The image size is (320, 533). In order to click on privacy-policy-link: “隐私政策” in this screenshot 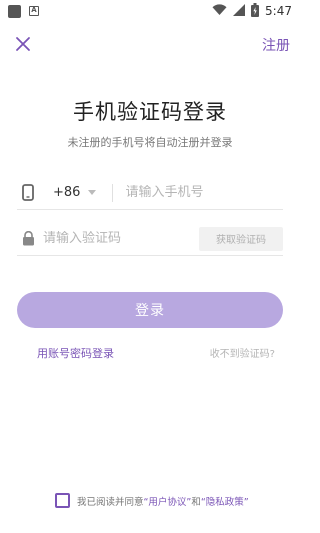, I will do `click(225, 501)`.